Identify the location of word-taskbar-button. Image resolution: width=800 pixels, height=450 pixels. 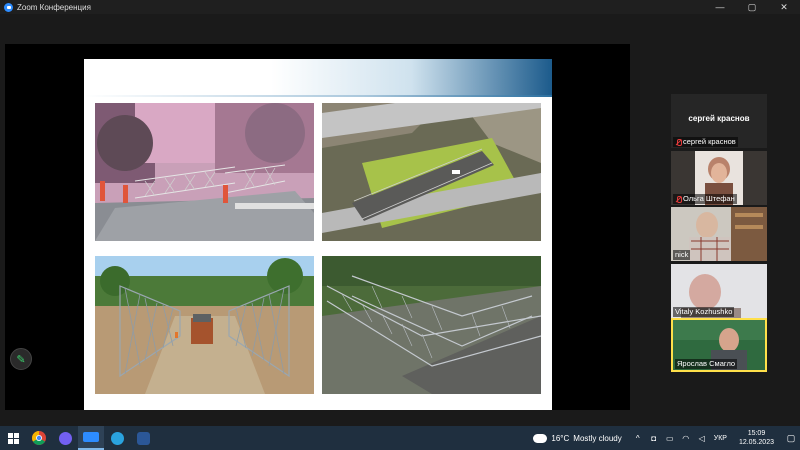
(143, 438).